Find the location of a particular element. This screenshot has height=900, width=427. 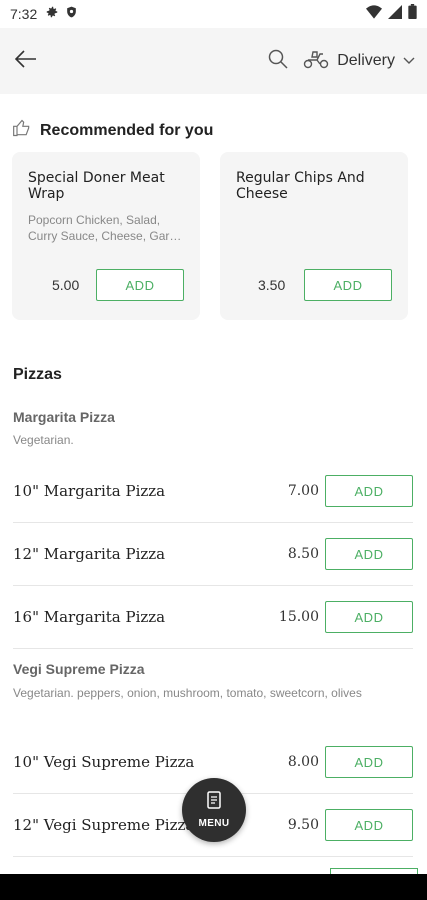

back-button is located at coordinates (26, 61).